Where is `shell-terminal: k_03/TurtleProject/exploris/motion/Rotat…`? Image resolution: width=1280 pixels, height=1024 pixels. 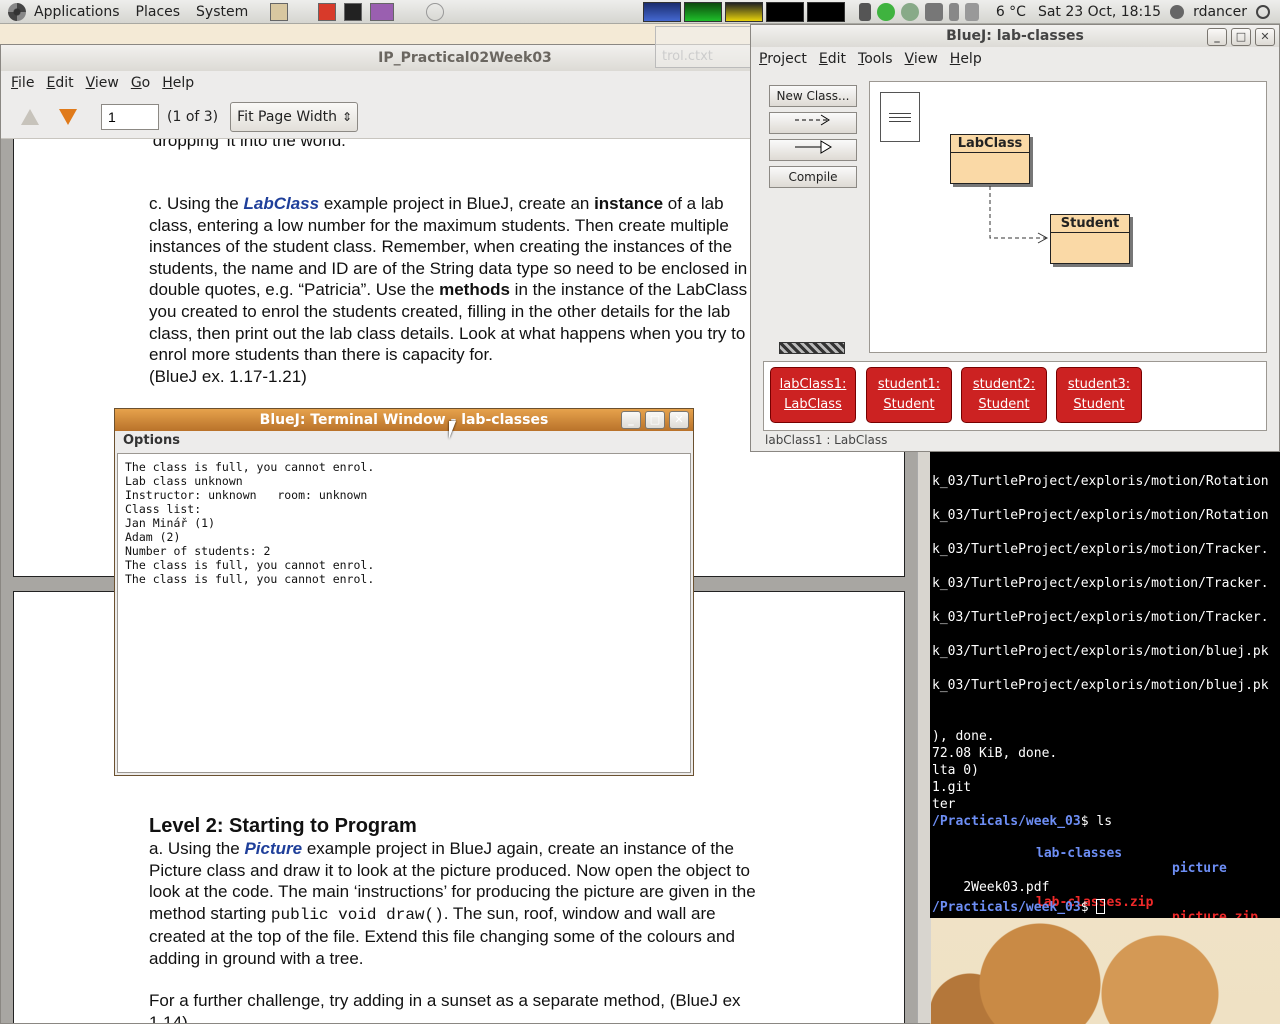
shell-terminal: k_03/TurtleProject/exploris/motion/Rotat… is located at coordinates (1105, 684).